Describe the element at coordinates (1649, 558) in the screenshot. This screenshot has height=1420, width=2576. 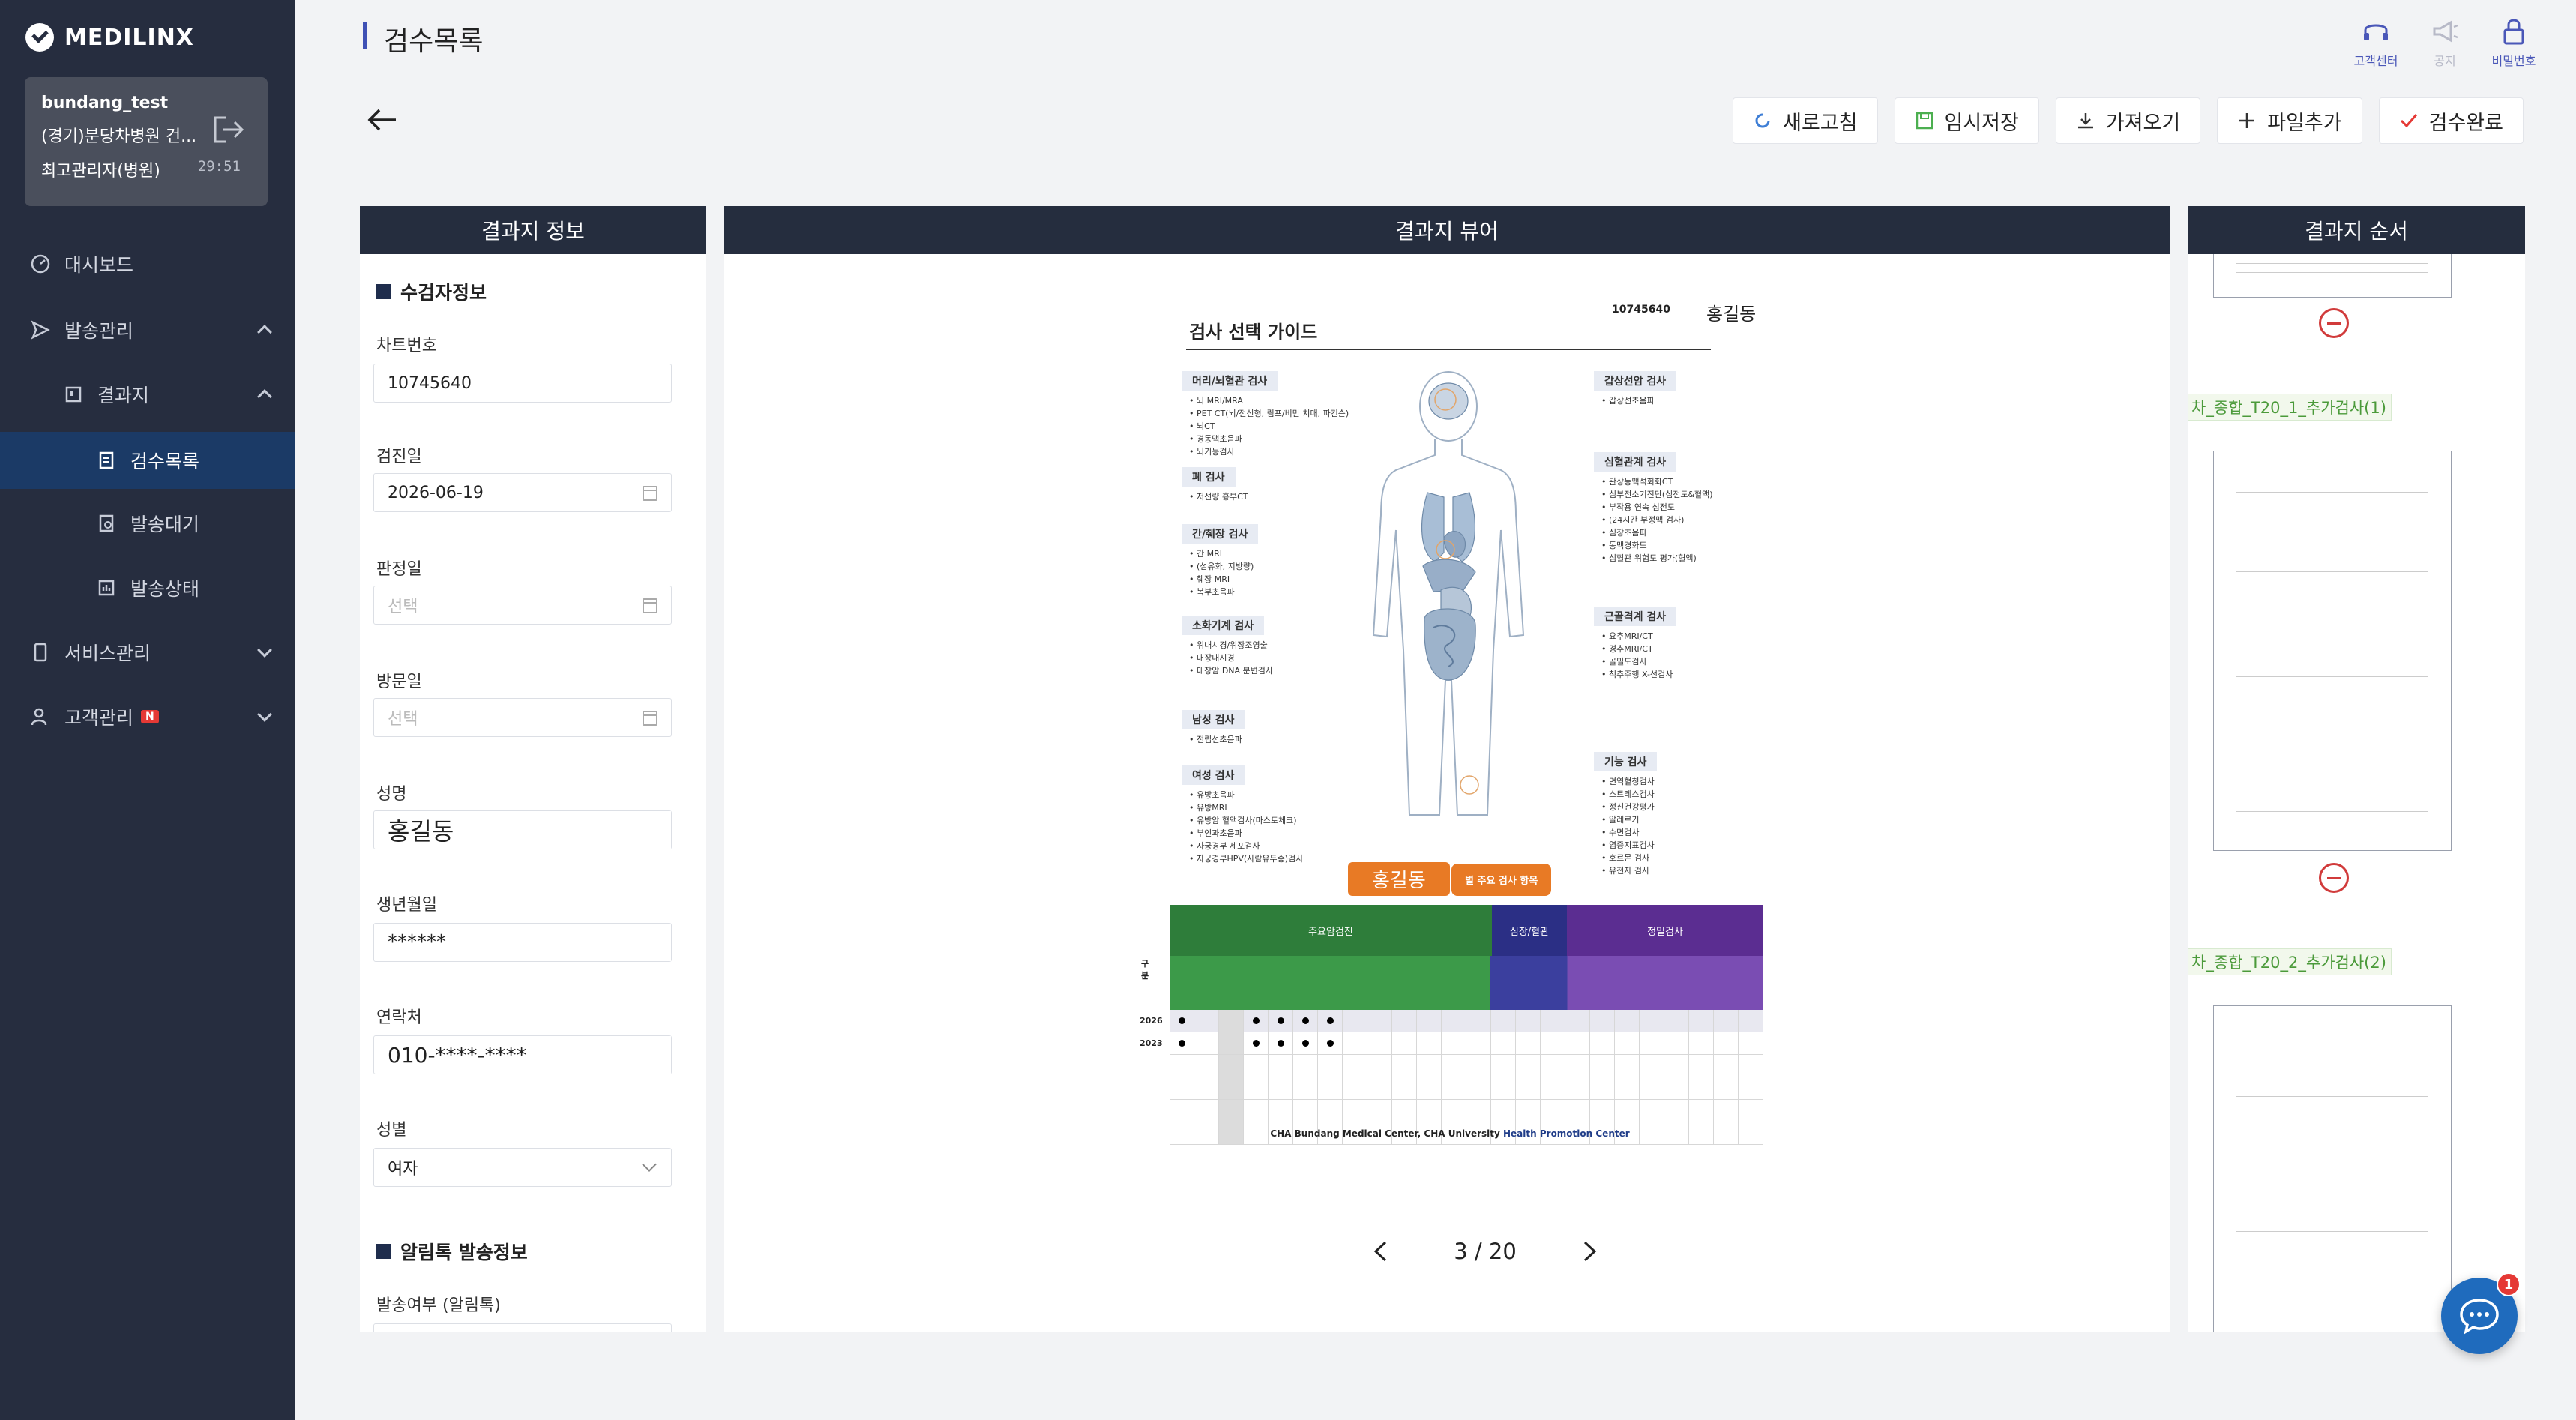
I see `doc-category-item: • 심혈관 위험도 평가(혈액)` at that location.